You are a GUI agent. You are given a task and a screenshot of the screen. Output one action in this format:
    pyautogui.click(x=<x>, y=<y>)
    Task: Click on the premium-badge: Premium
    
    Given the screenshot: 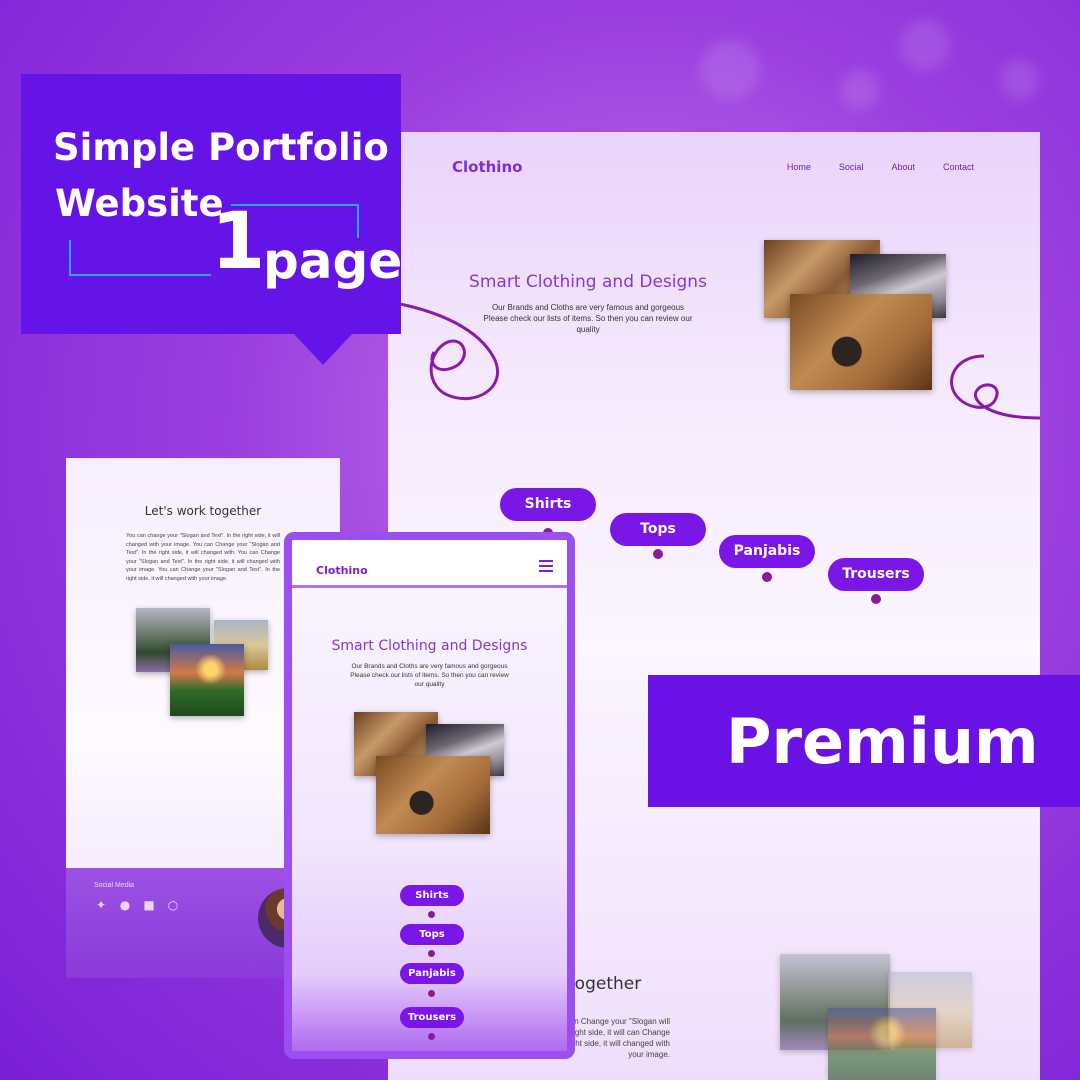 What is the action you would take?
    pyautogui.click(x=864, y=741)
    